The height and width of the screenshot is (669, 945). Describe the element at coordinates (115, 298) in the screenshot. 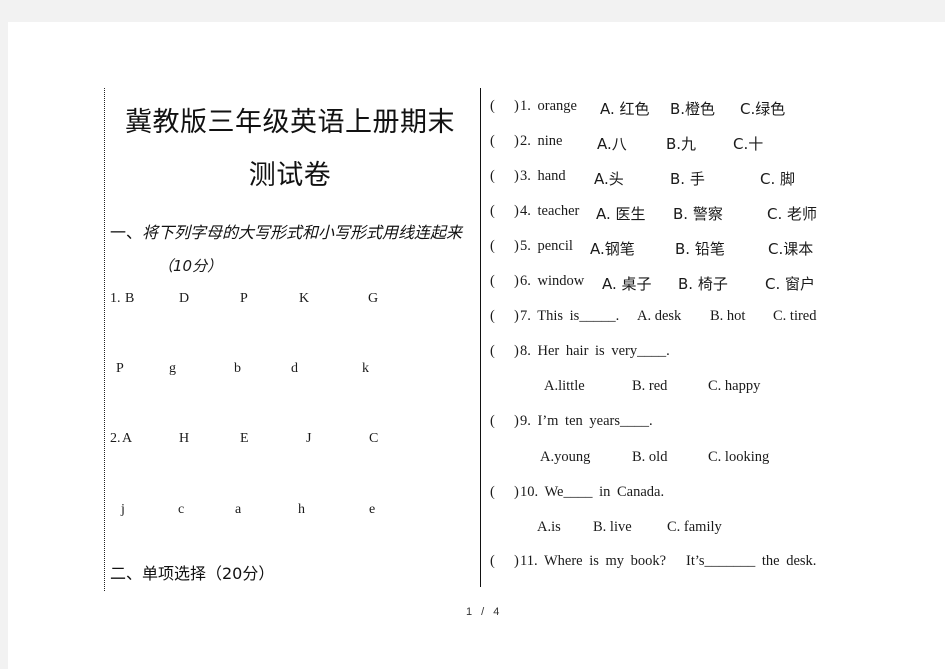

I see `row-label: 1.` at that location.